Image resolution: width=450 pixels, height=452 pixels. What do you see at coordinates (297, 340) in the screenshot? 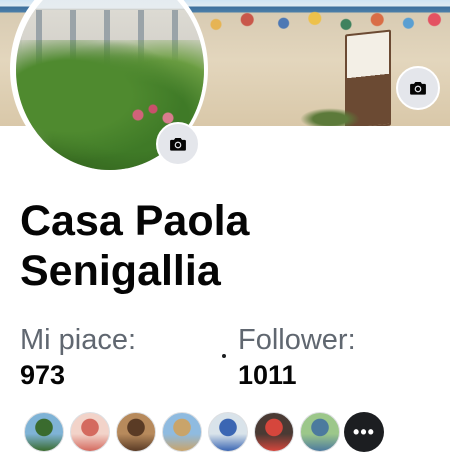
I see `followers-label: Follower:` at bounding box center [297, 340].